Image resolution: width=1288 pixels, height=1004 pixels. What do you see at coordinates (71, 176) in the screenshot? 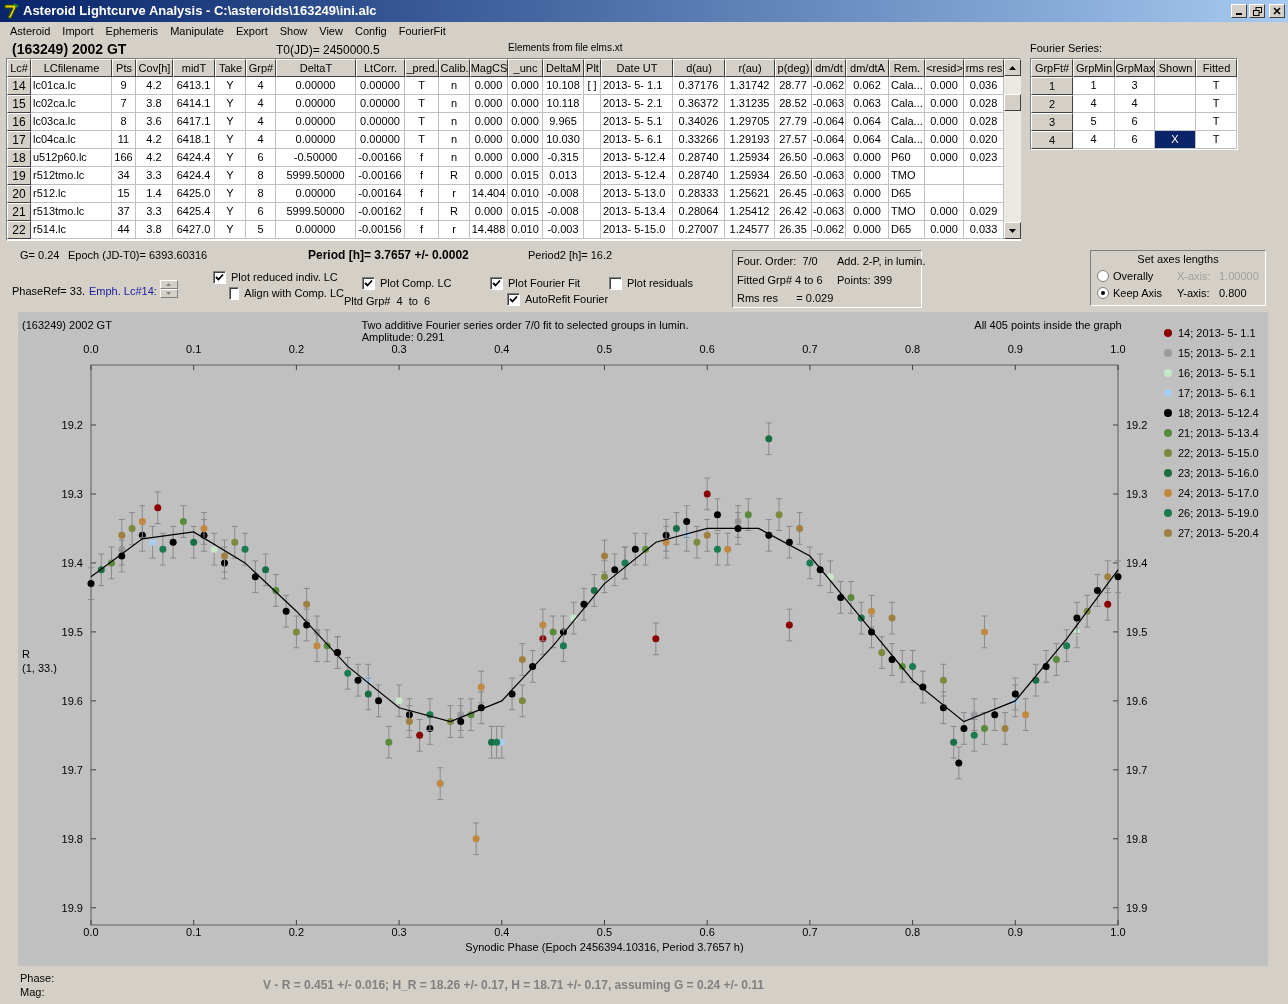
I see `table-cell: r512tmo.lc` at bounding box center [71, 176].